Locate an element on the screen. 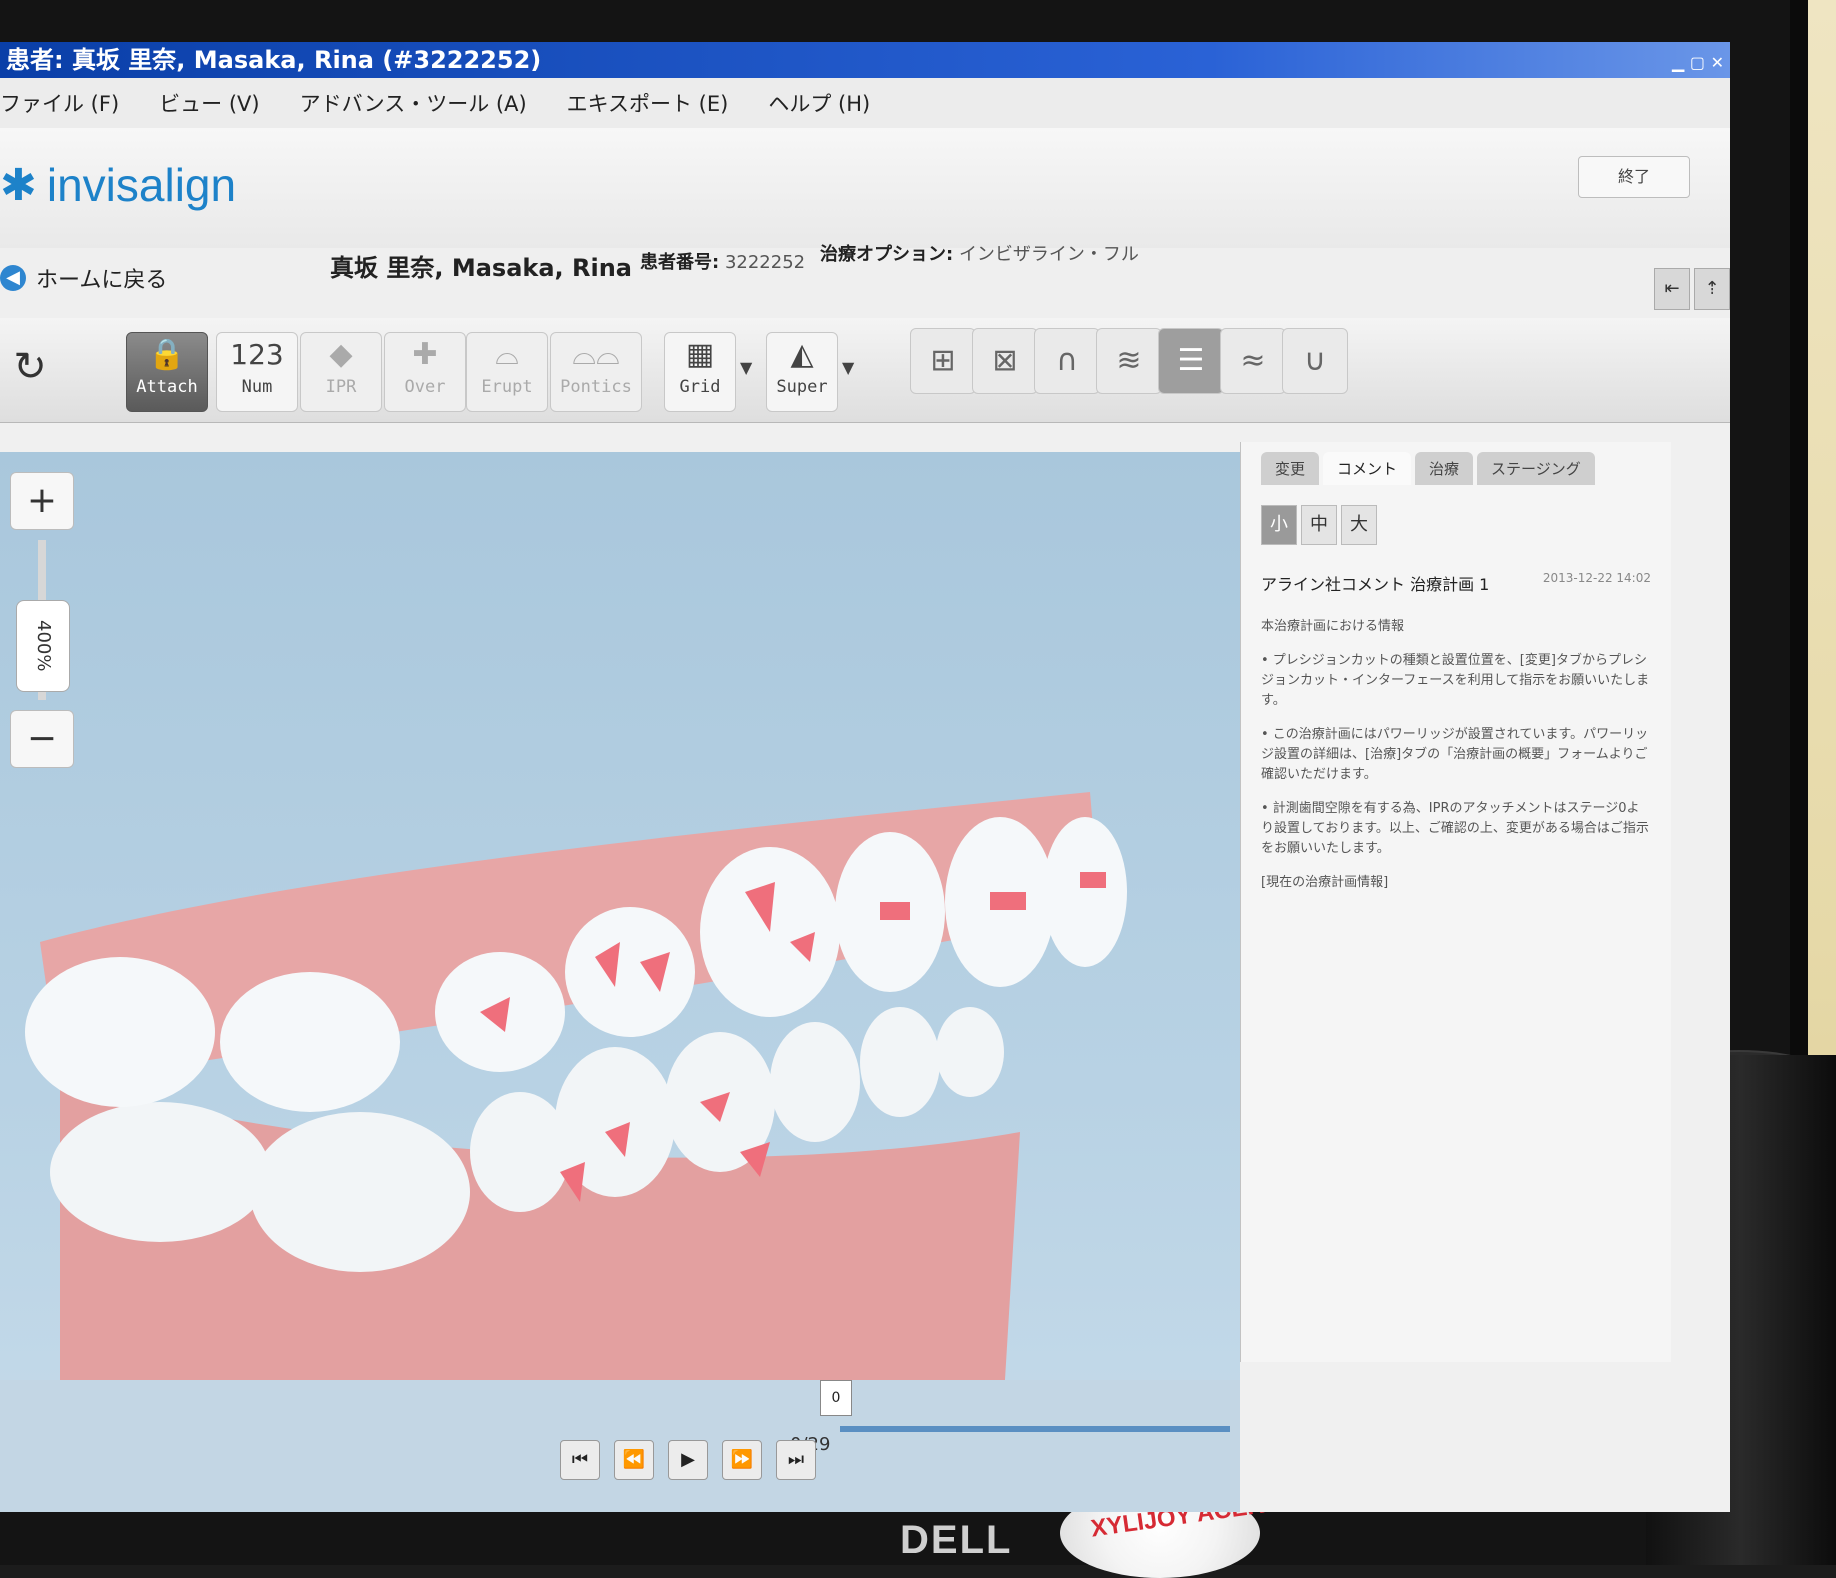 The image size is (1836, 1578). over-label: Over is located at coordinates (425, 387).